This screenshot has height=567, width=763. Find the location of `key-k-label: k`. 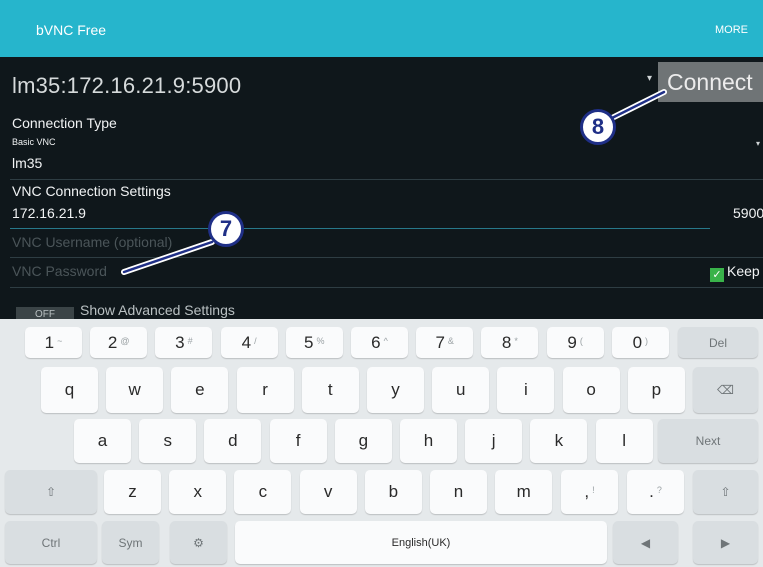

key-k-label: k is located at coordinates (559, 440).